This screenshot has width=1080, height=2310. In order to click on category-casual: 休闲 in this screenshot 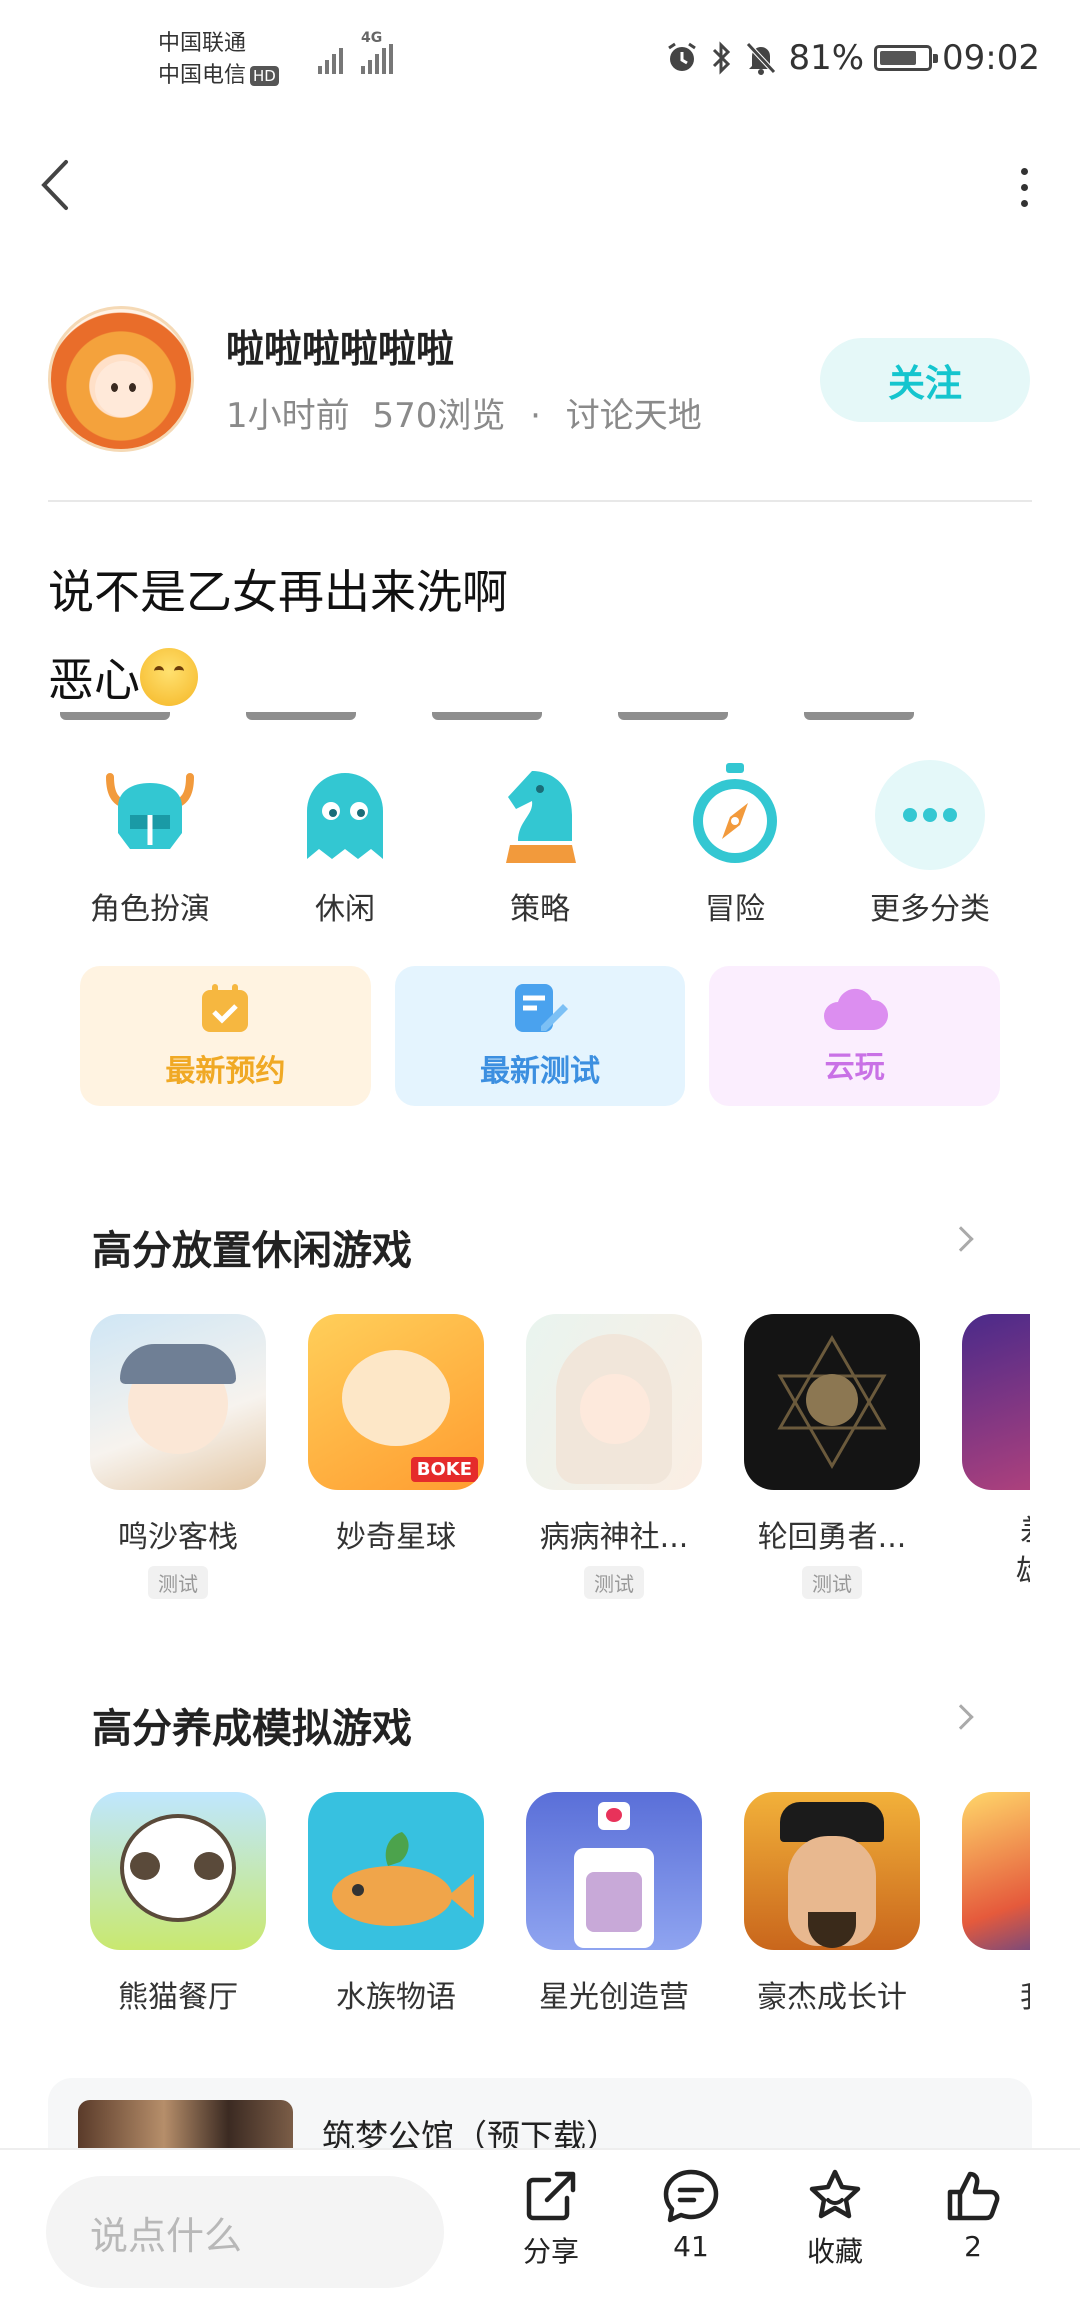, I will do `click(345, 844)`.